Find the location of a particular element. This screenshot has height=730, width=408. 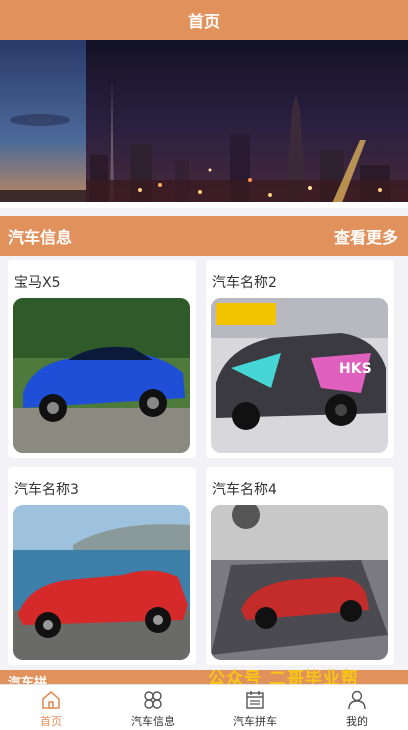

car-name: 汽车名称2 is located at coordinates (244, 283).